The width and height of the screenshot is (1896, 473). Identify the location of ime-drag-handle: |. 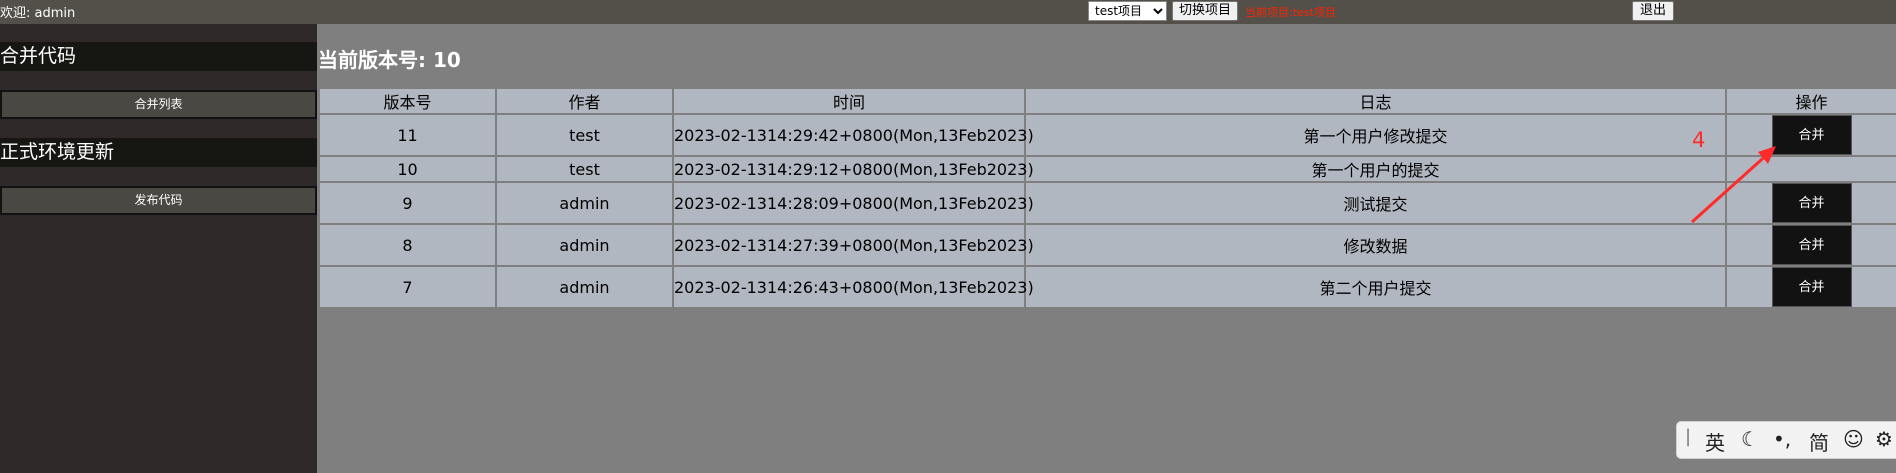
(1688, 436).